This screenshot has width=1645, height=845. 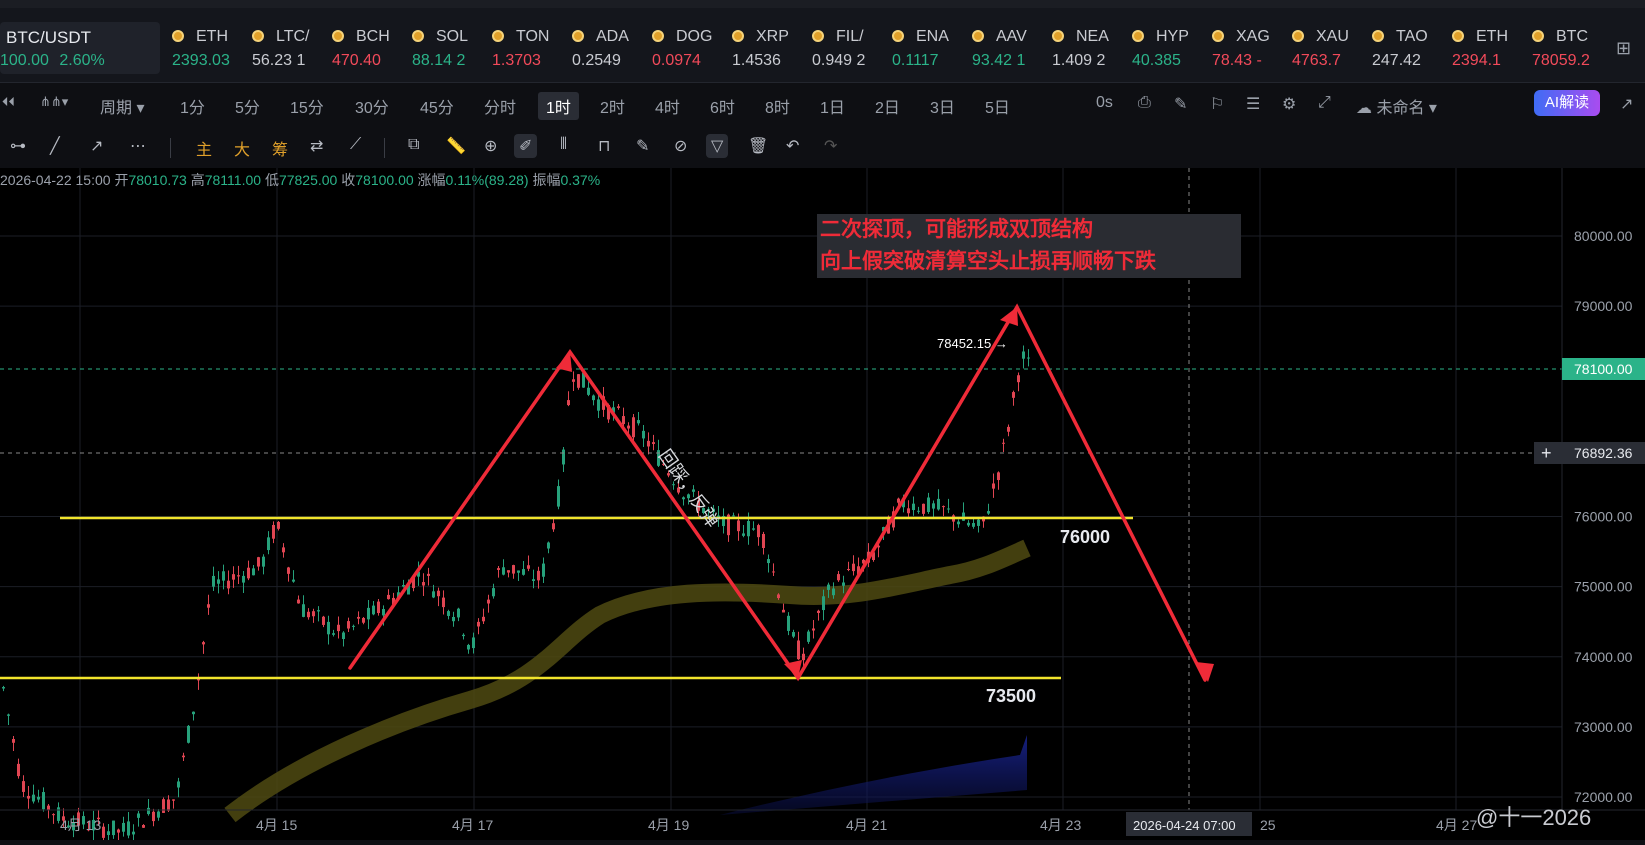 What do you see at coordinates (80, 48) in the screenshot?
I see `pair-selector: BTC/USDT 100.00 2.60%` at bounding box center [80, 48].